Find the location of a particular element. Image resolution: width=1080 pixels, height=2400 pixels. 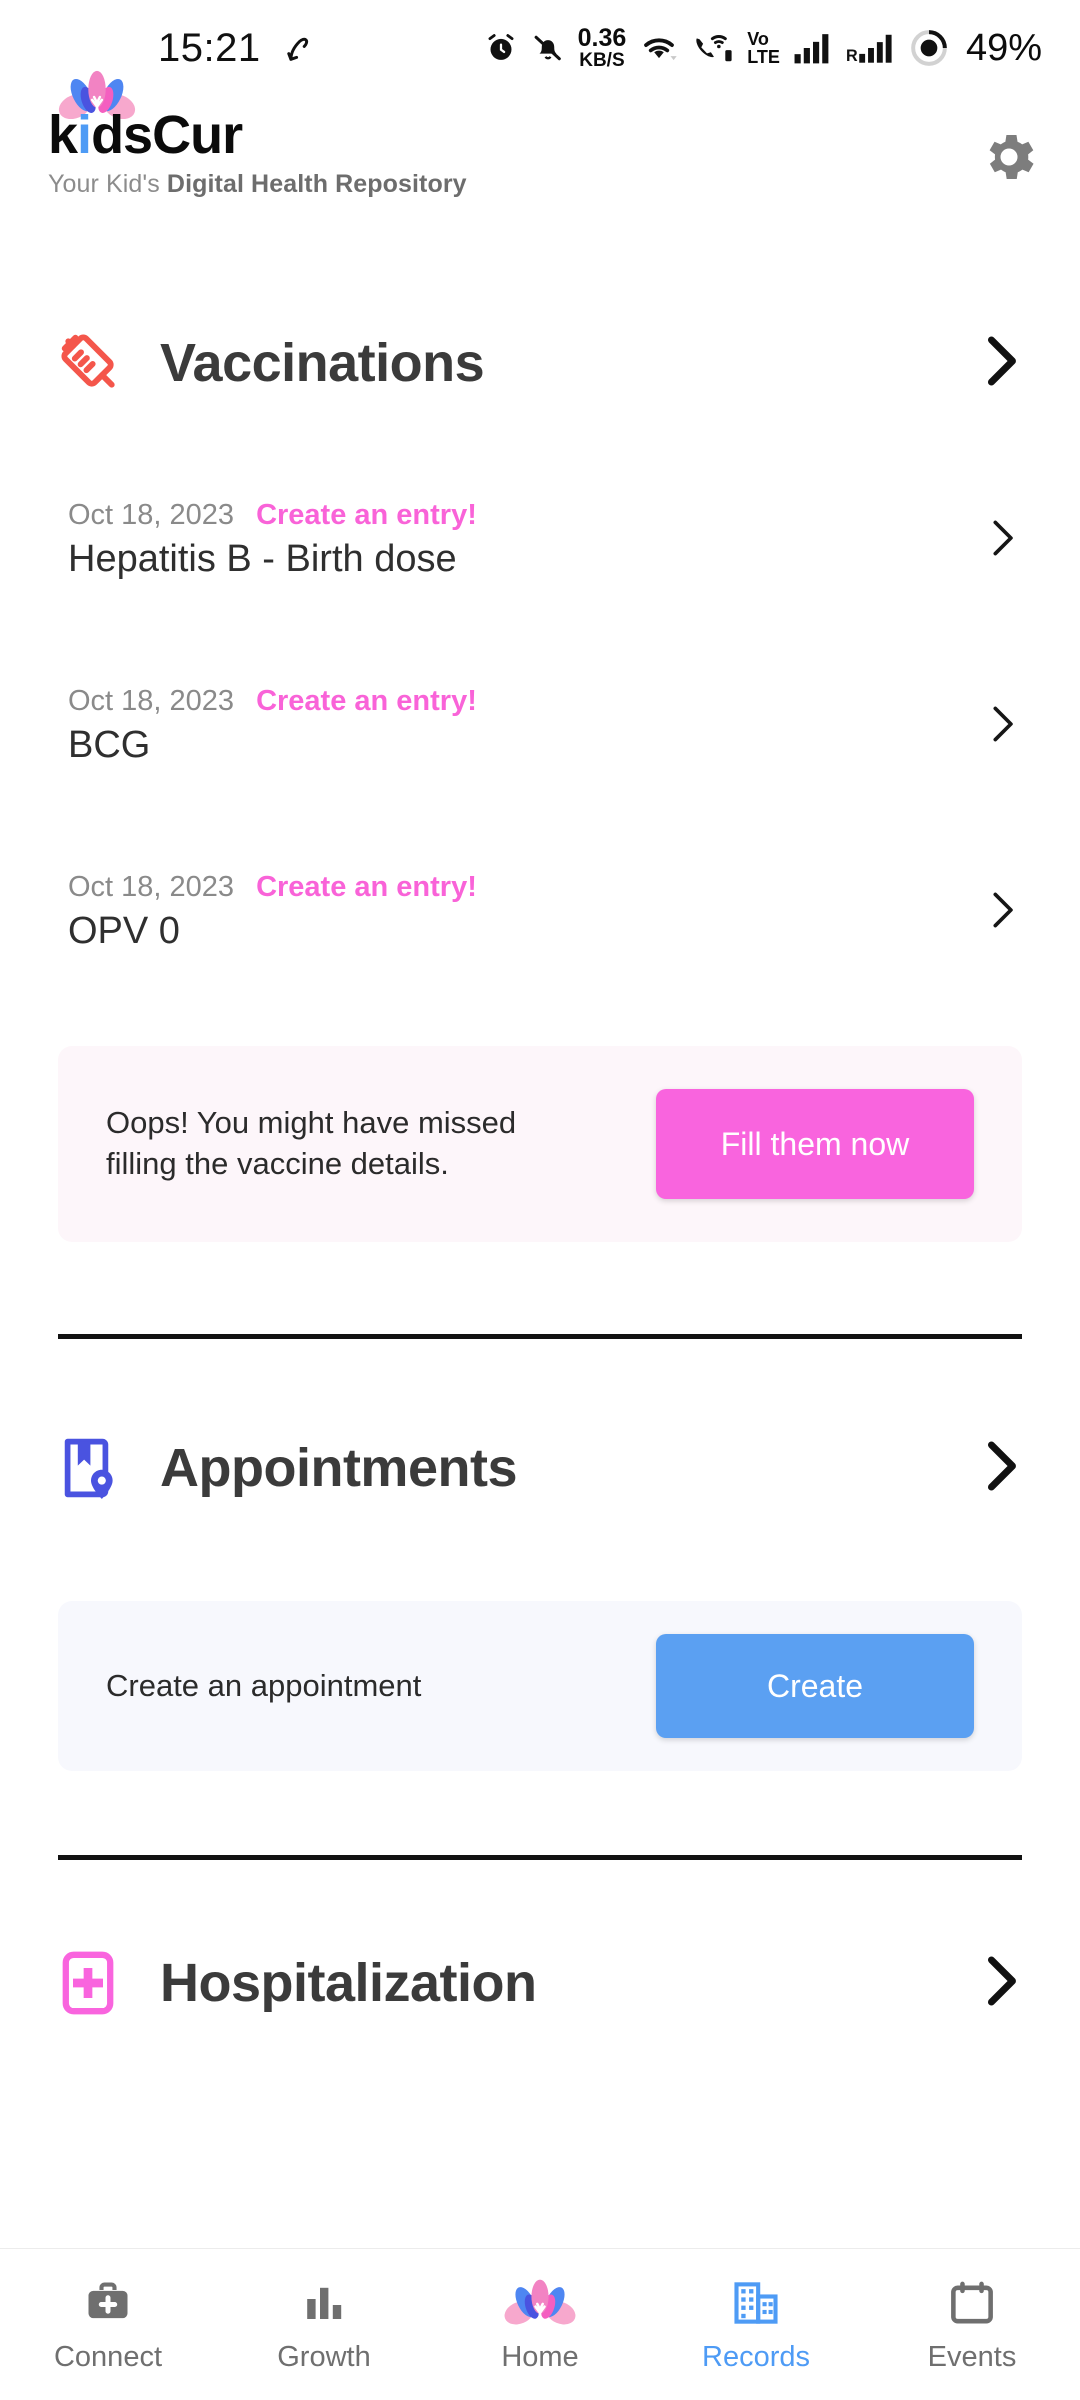

calendar-icon is located at coordinates (972, 2303).